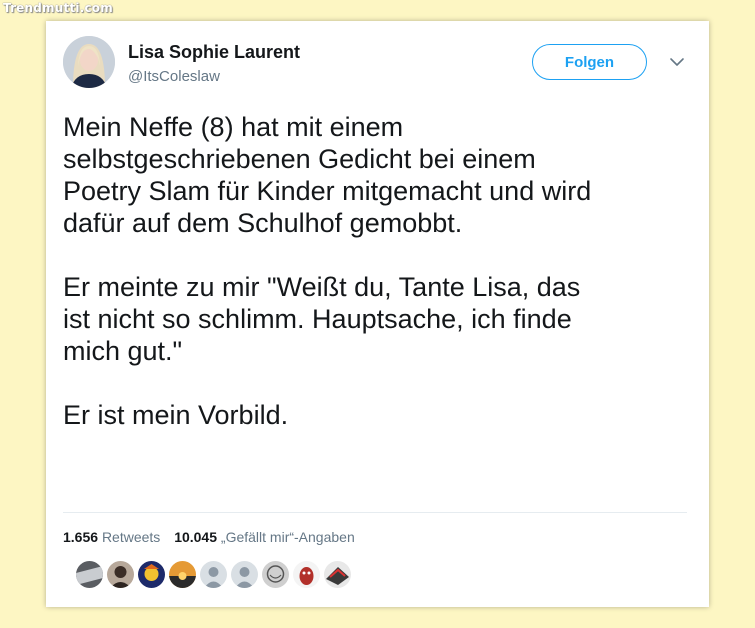 Image resolution: width=755 pixels, height=628 pixels. What do you see at coordinates (176, 415) in the screenshot?
I see `tweet-paragraph: Er ist mein Vorbild.` at bounding box center [176, 415].